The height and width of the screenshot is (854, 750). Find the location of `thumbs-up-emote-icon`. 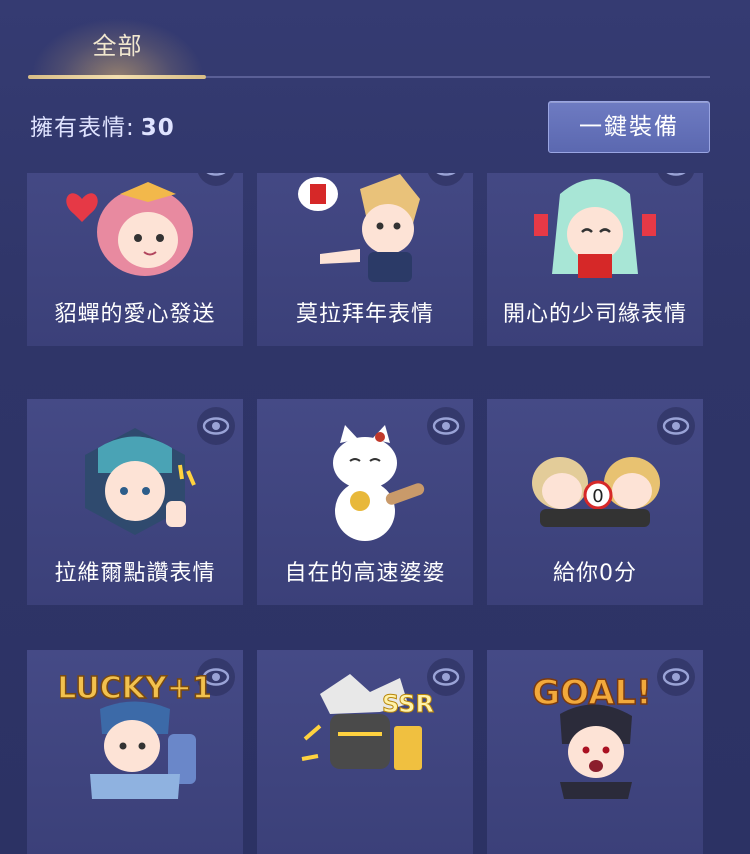

thumbs-up-emote-icon is located at coordinates (140, 481).